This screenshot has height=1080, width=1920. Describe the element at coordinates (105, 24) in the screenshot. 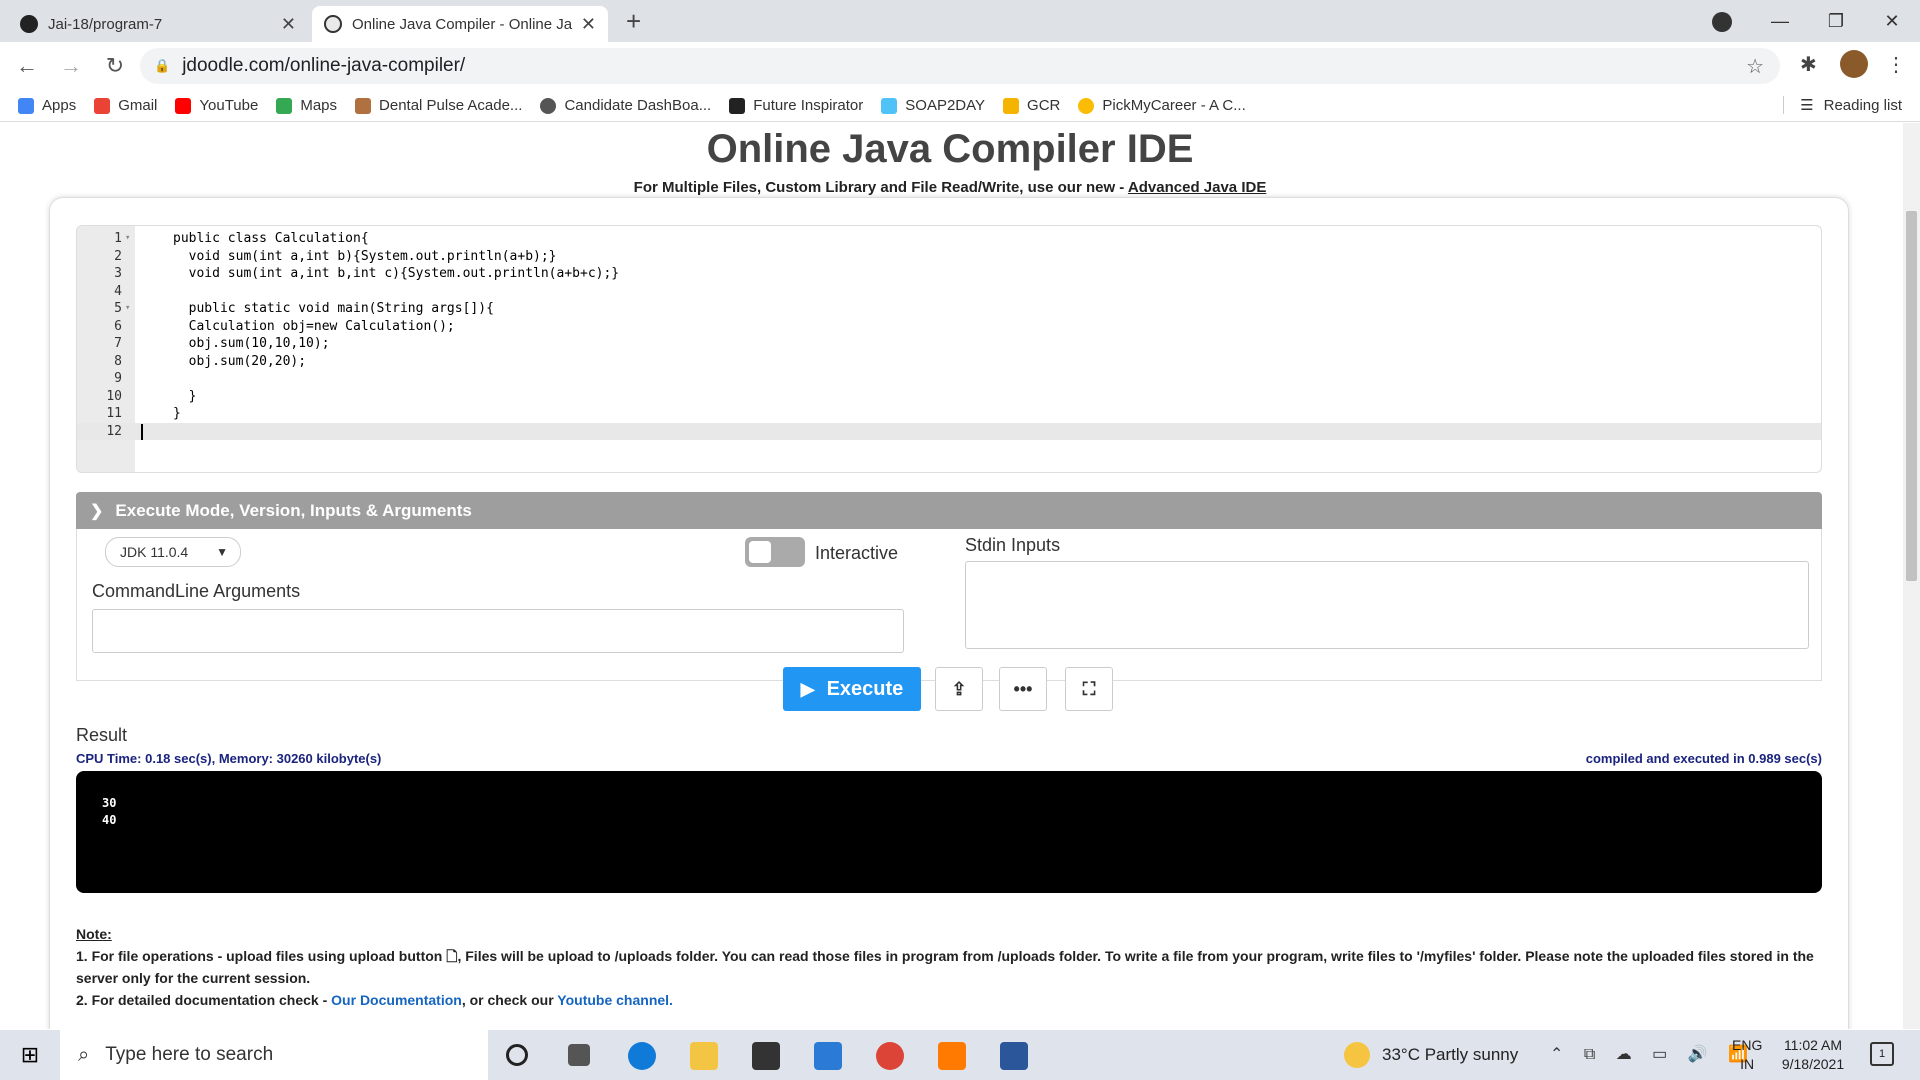

I see `tab-label: Jai-18/program-7` at that location.